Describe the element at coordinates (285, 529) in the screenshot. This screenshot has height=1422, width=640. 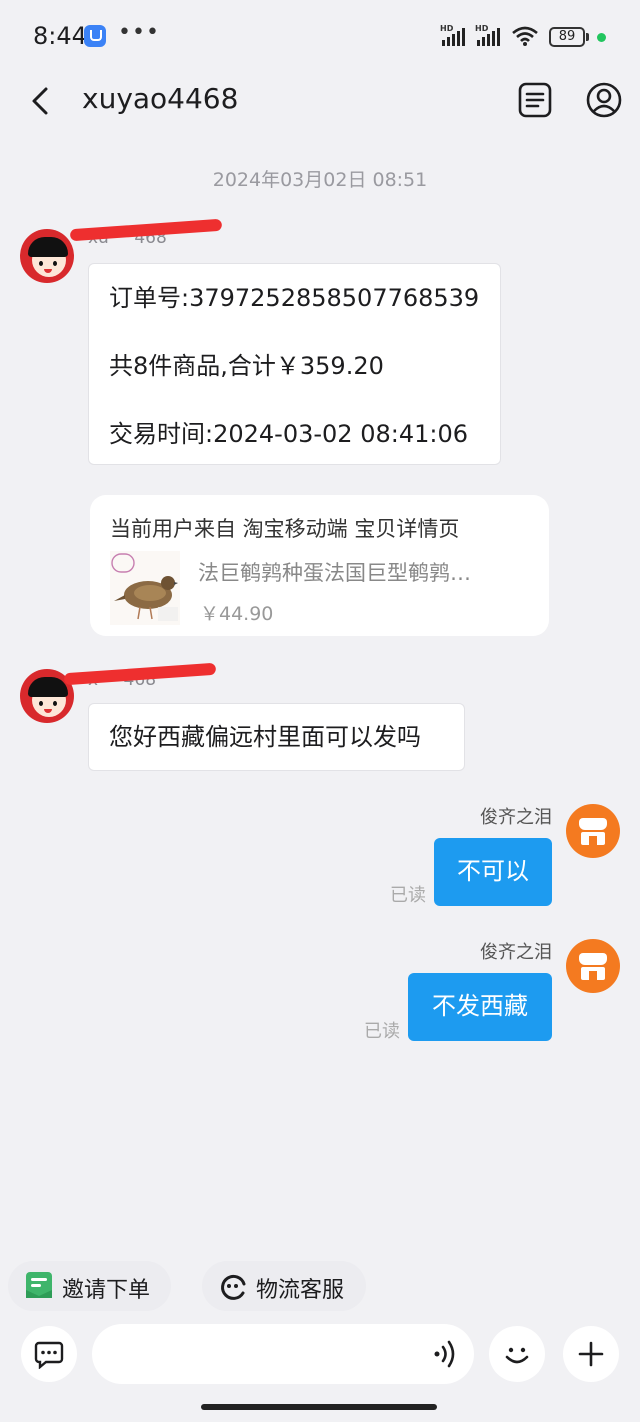
I see `product-source: 当前用户来自 淘宝移动端 宝贝详情页` at that location.